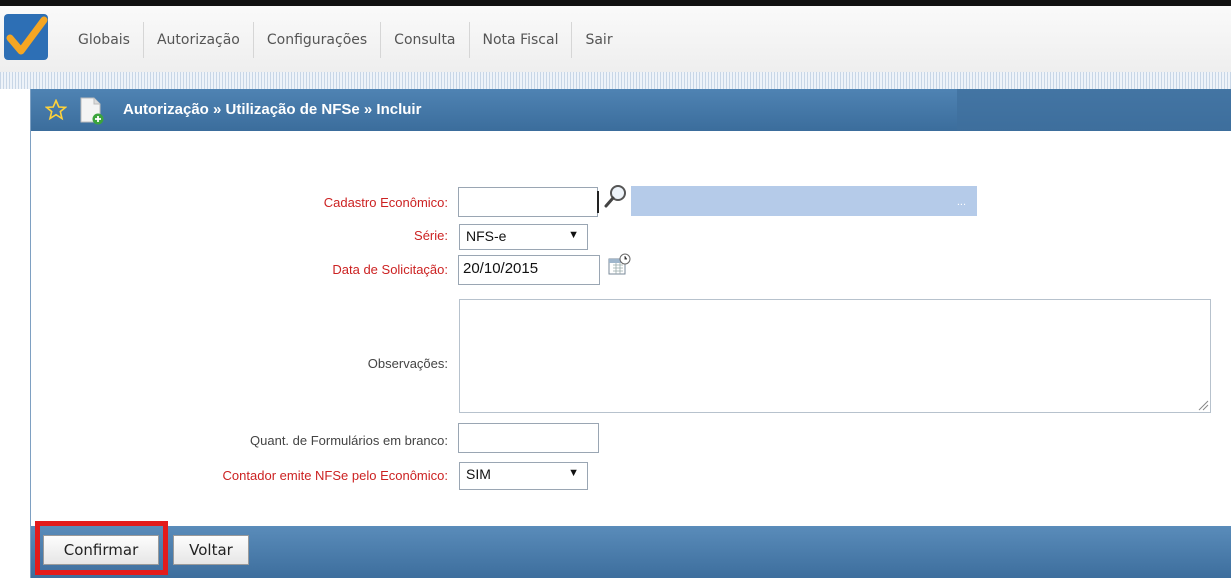 The image size is (1231, 578). I want to click on quant-label: Quant. de Formulários em branco:, so click(349, 440).